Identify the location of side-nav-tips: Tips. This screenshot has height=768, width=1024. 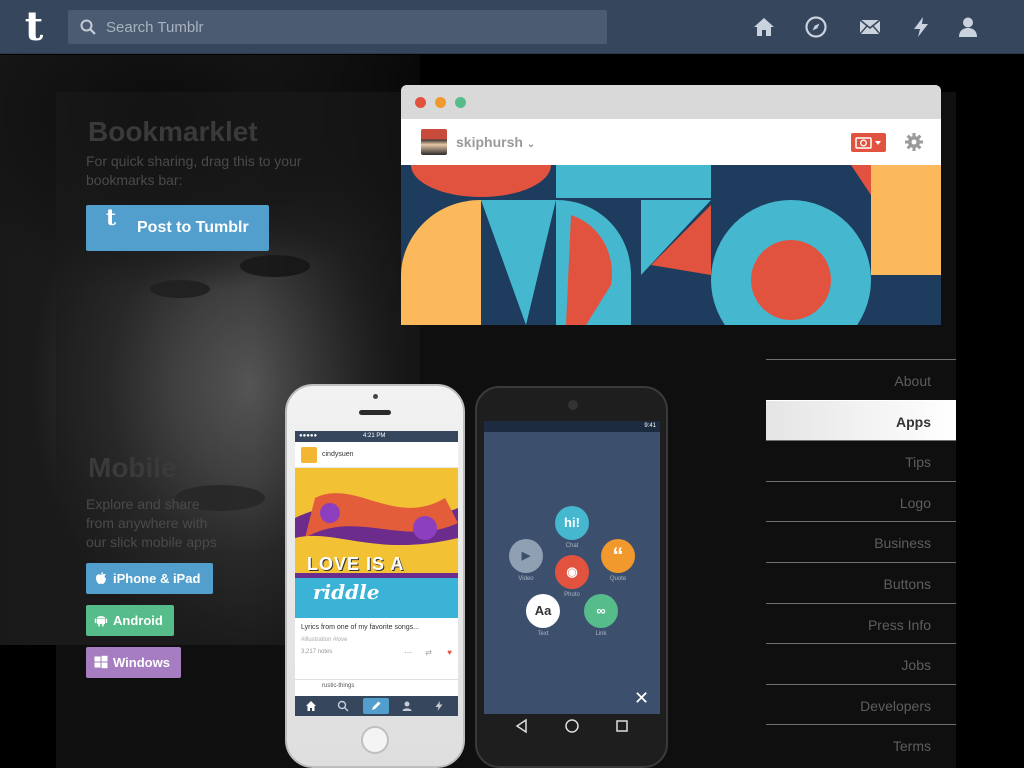
(861, 460).